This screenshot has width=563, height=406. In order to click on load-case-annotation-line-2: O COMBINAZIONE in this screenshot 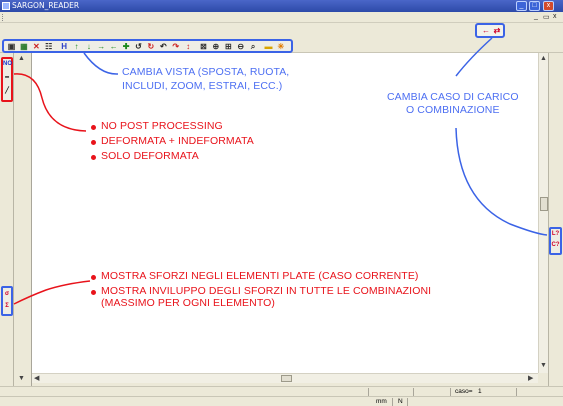, I will do `click(453, 110)`.